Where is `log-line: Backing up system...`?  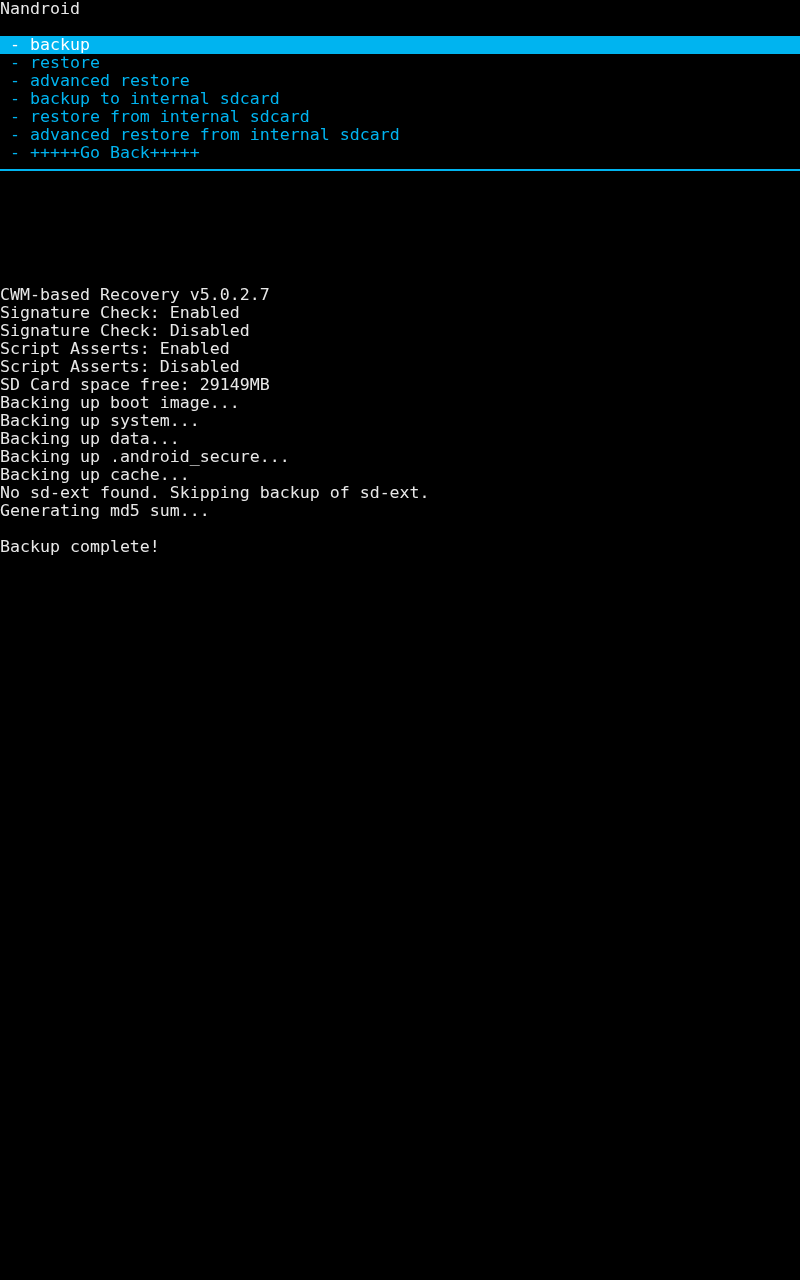
log-line: Backing up system... is located at coordinates (100, 421).